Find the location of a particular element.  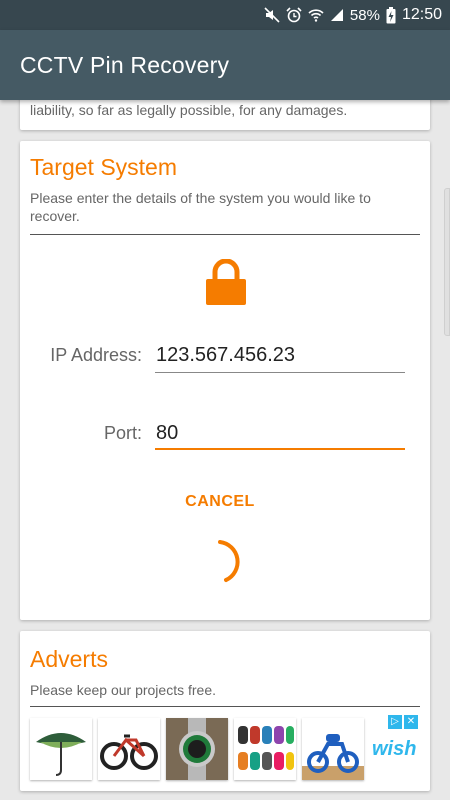

toy-bike-icon is located at coordinates (333, 749).